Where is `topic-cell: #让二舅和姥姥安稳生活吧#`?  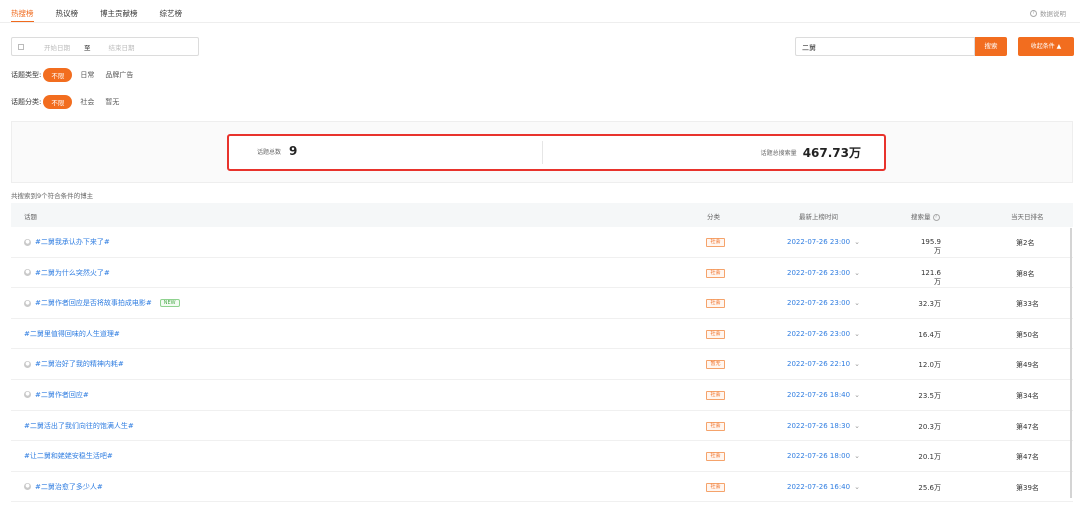 topic-cell: #让二舅和姥姥安稳生活吧# is located at coordinates (68, 456).